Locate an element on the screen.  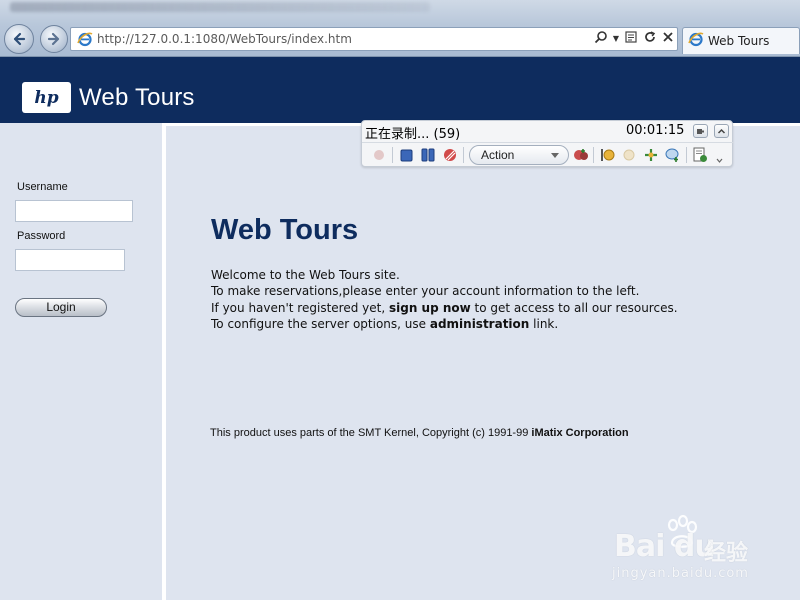
rendezvous-icon is located at coordinates (651, 155).